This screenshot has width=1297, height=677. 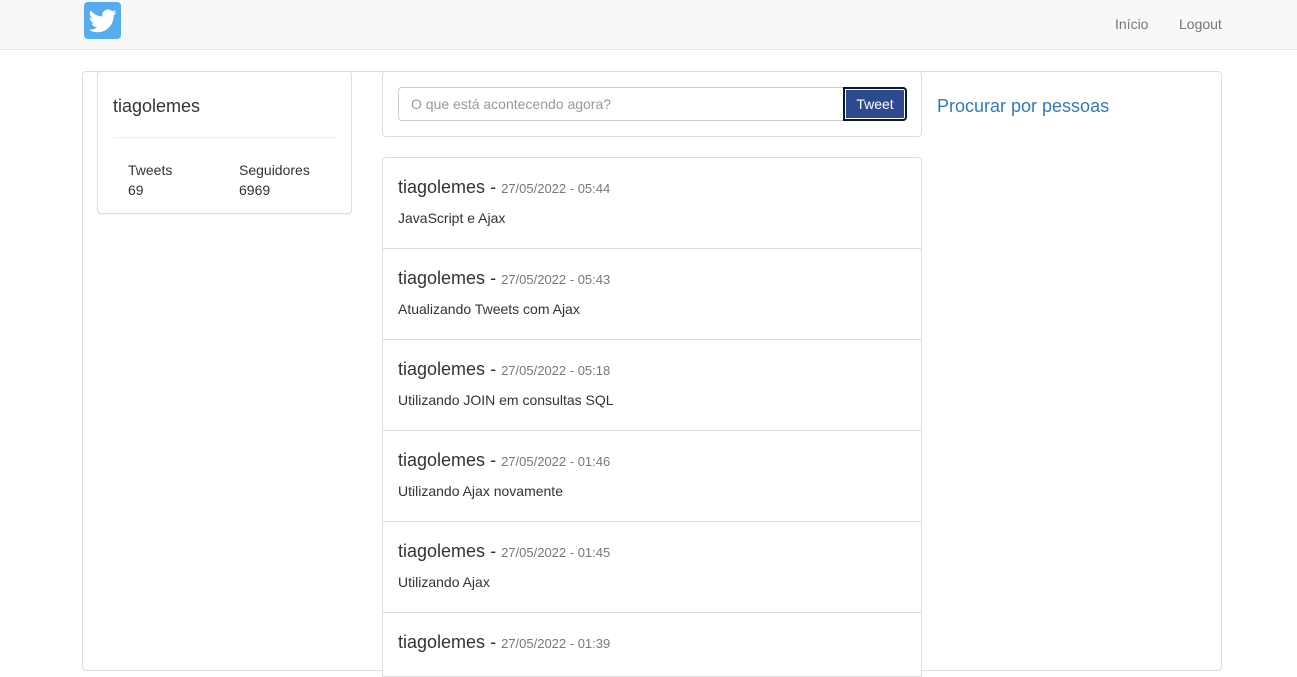 I want to click on tweet-text: Utilizando Ajax novamente, so click(x=480, y=491).